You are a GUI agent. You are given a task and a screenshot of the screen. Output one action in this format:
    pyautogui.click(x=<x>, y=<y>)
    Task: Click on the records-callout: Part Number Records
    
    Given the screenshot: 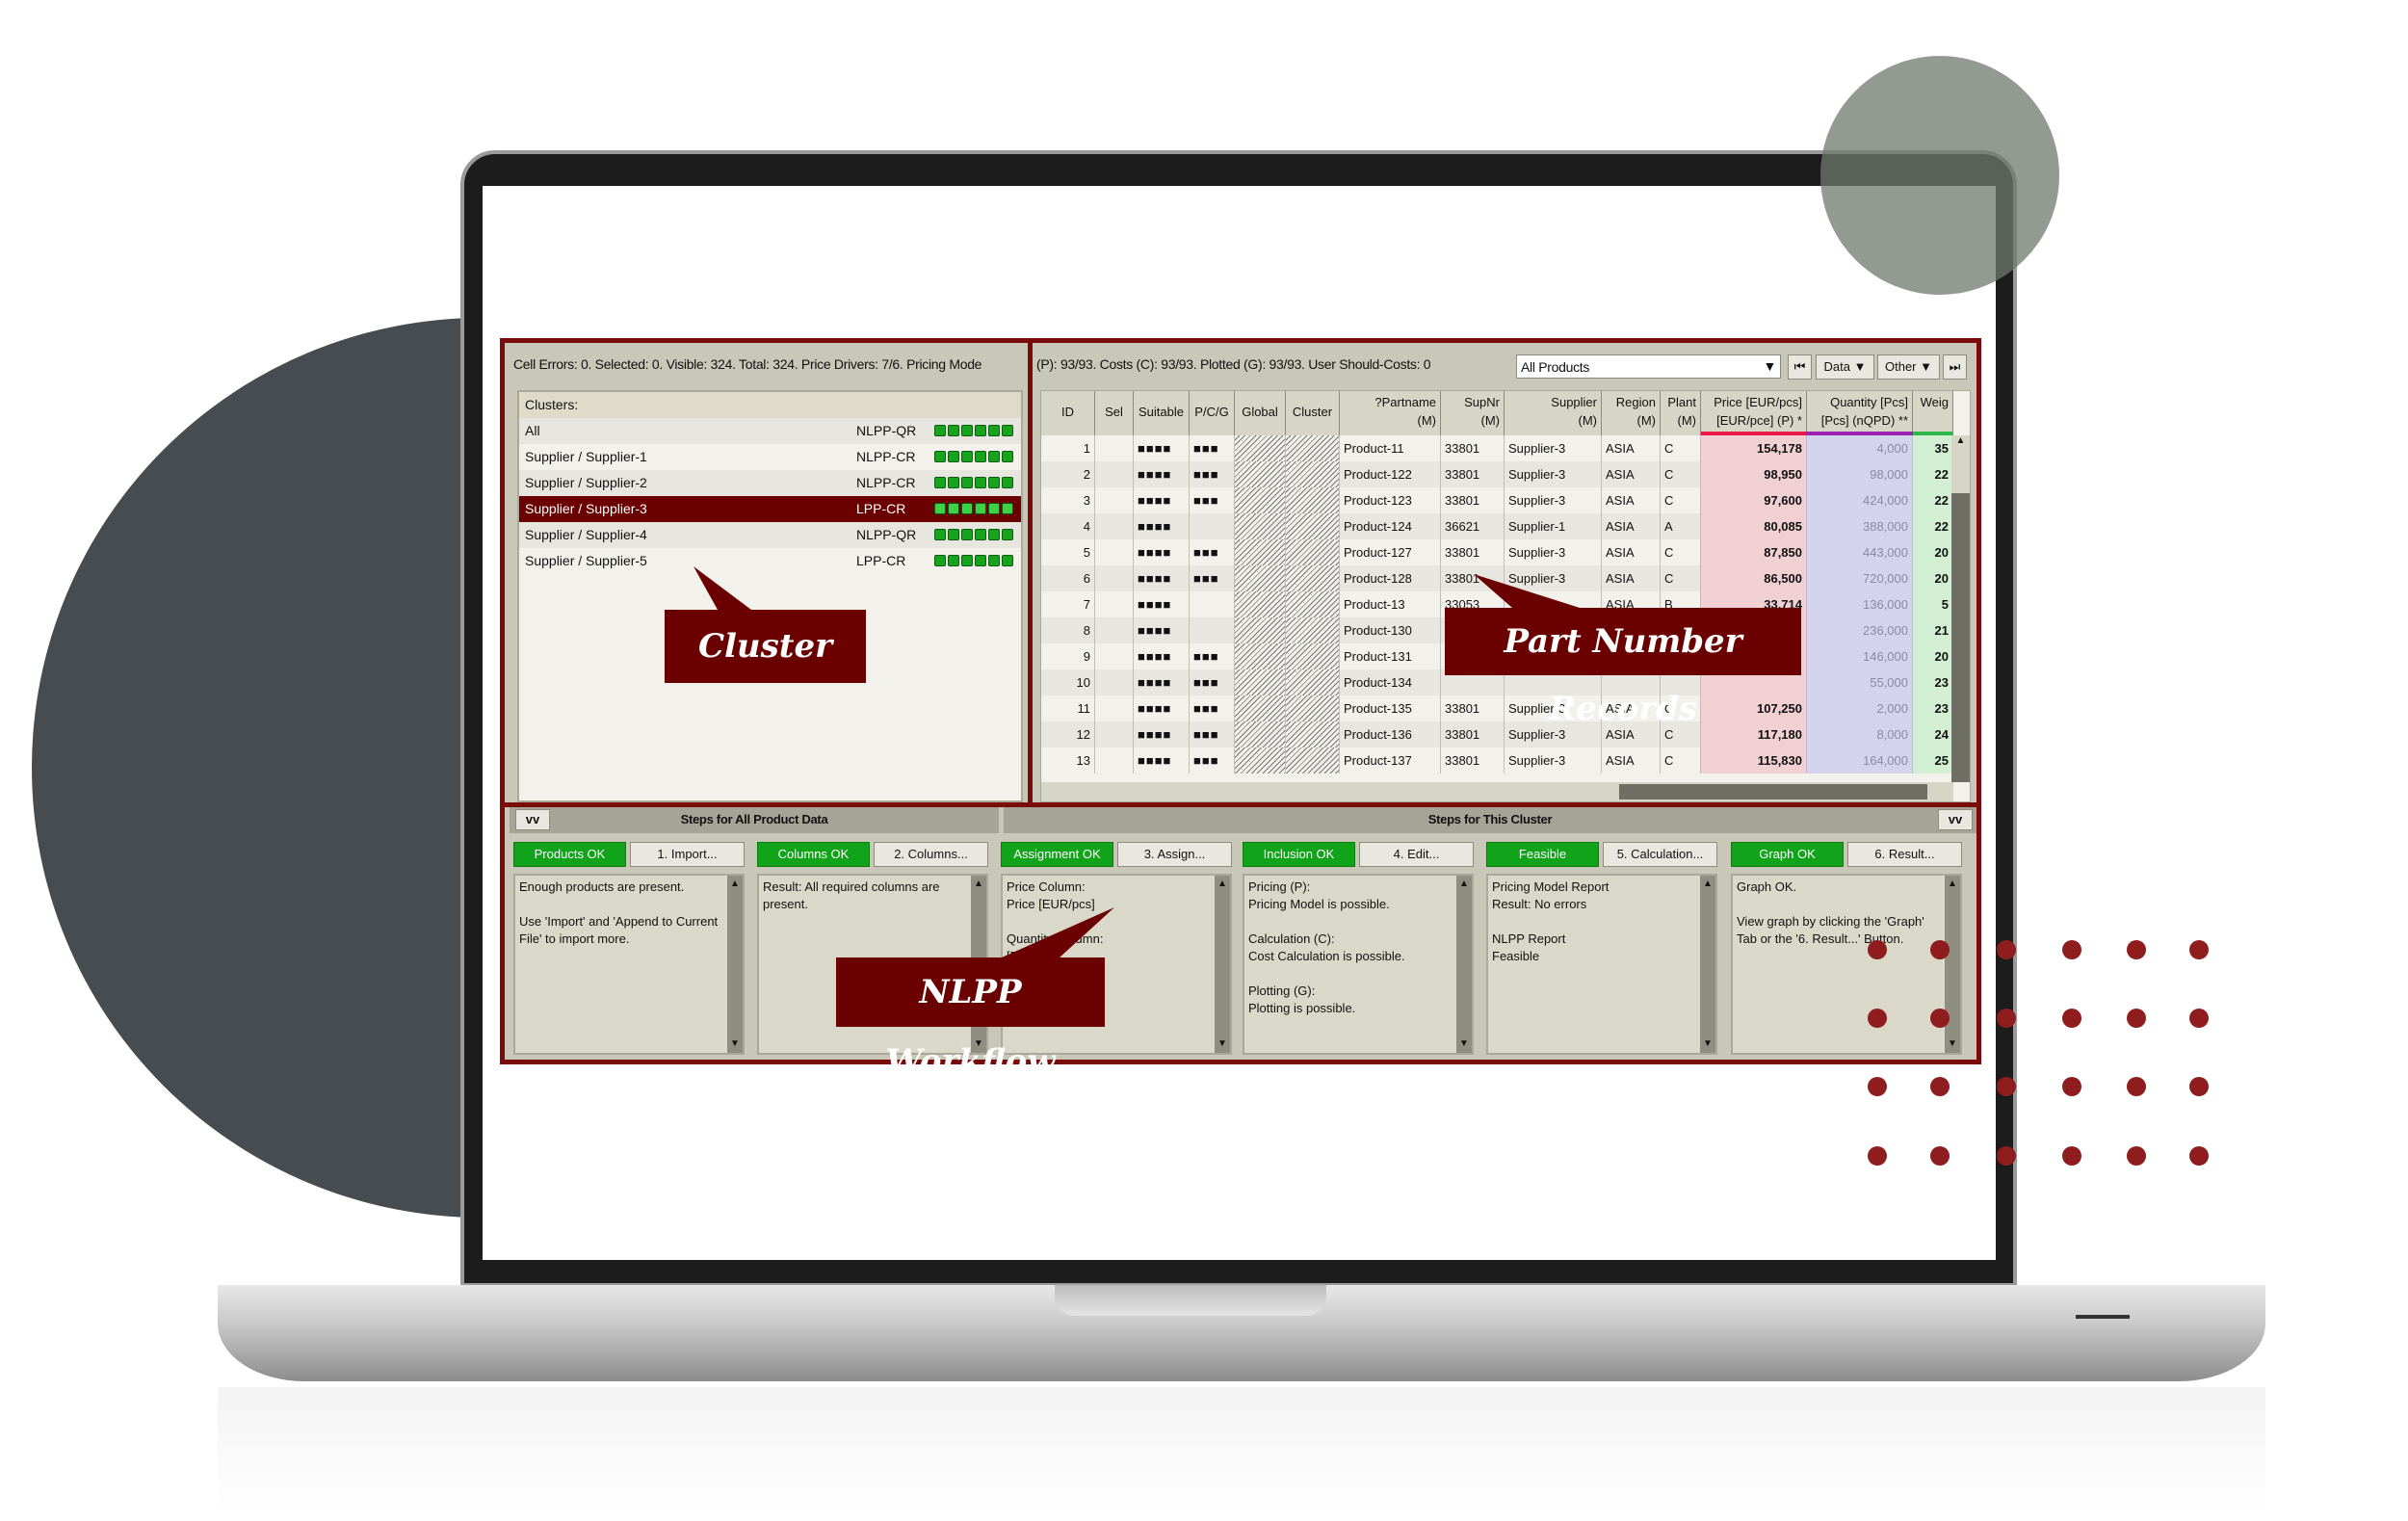 What is the action you would take?
    pyautogui.click(x=1623, y=668)
    